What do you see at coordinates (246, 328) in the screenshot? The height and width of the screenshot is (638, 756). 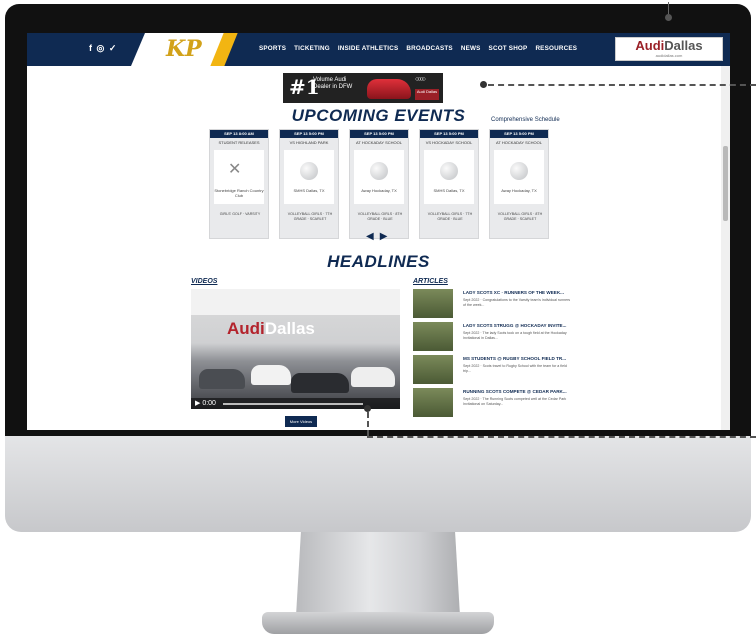 I see `video-brand-a: Audi` at bounding box center [246, 328].